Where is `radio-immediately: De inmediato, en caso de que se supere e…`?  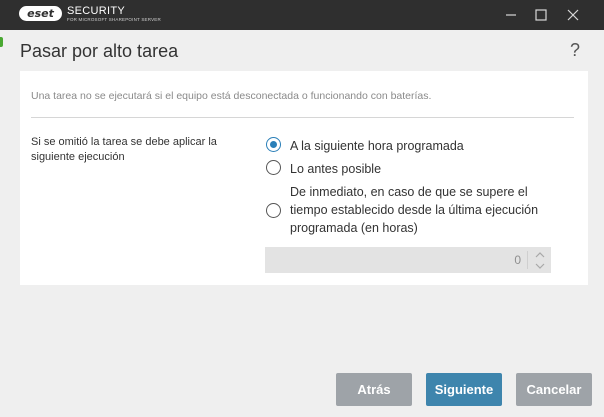
radio-immediately: De inmediato, en caso de que se supere e… is located at coordinates (413, 210).